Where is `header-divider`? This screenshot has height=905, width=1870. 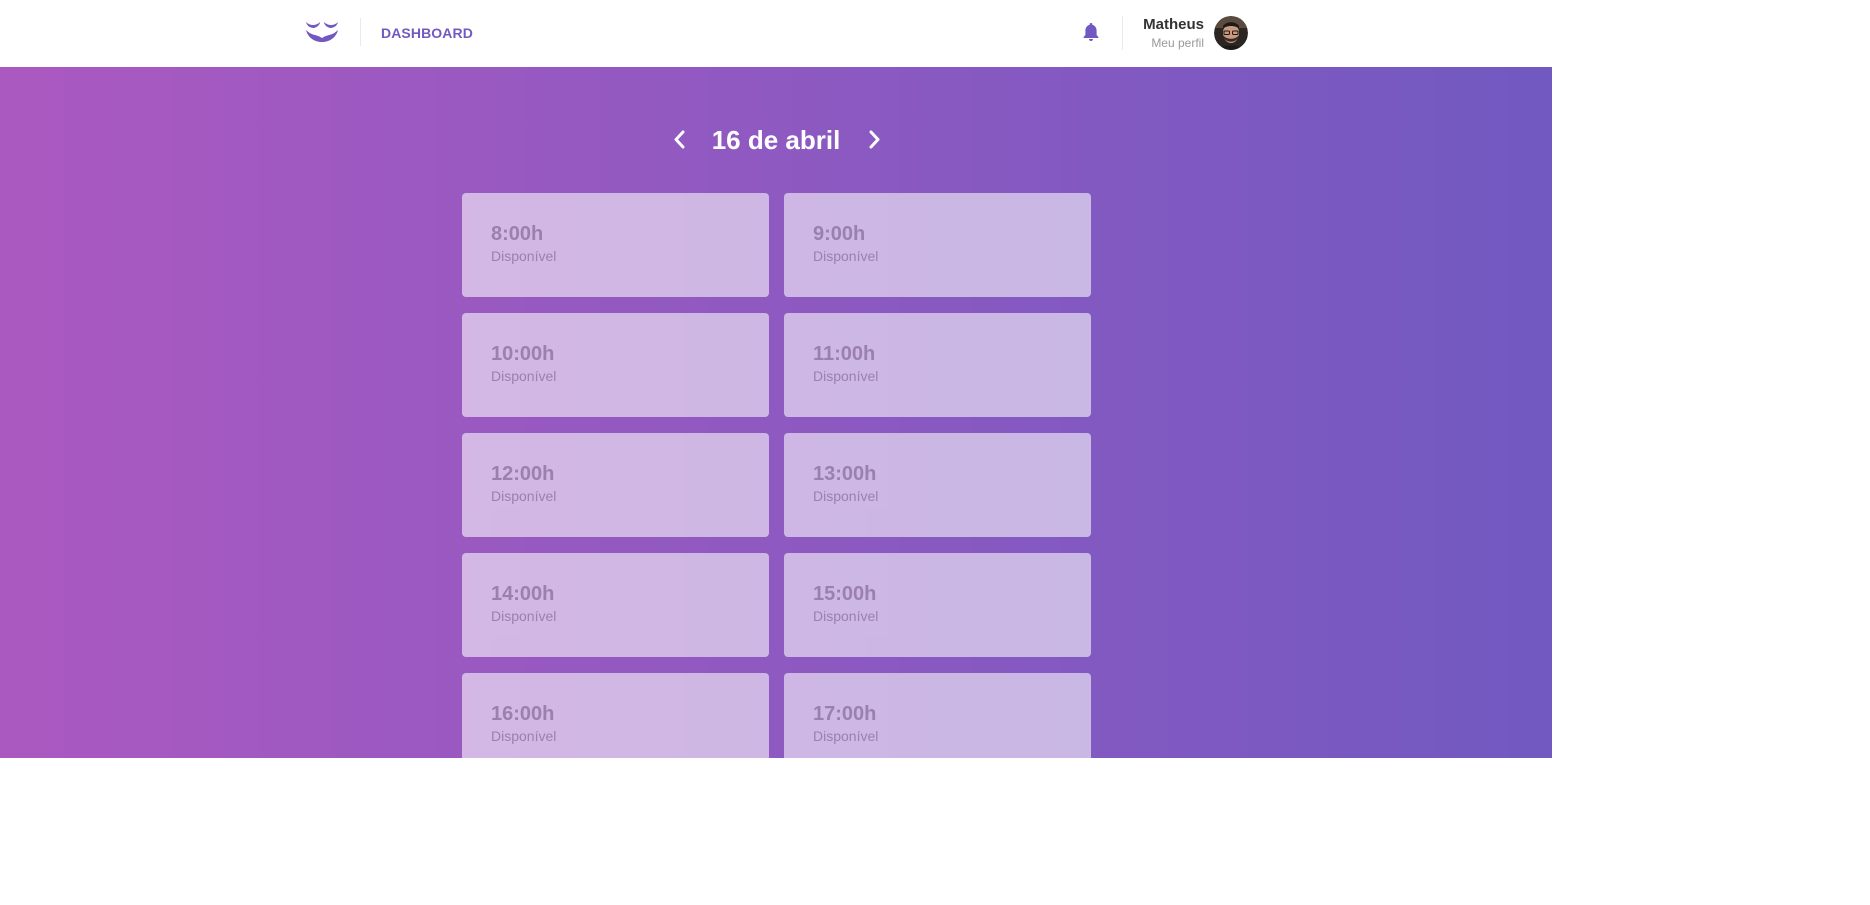
header-divider is located at coordinates (360, 32).